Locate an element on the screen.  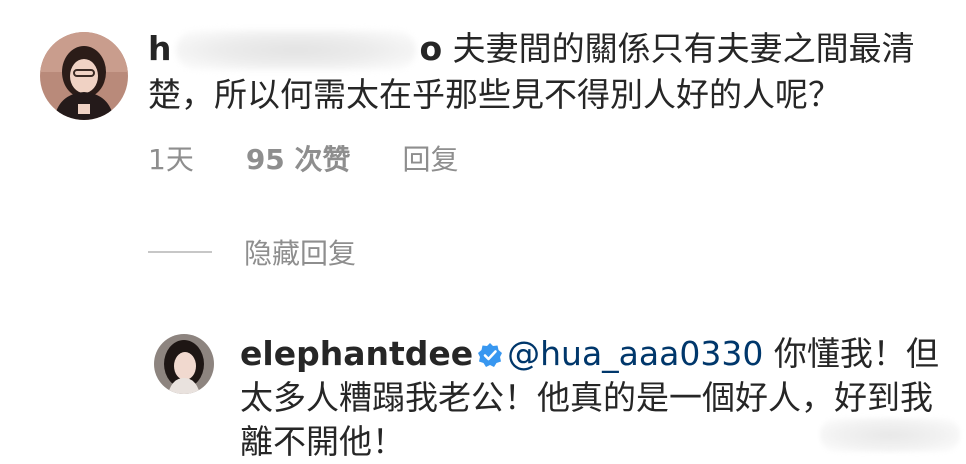
watermark-blur is located at coordinates (890, 435).